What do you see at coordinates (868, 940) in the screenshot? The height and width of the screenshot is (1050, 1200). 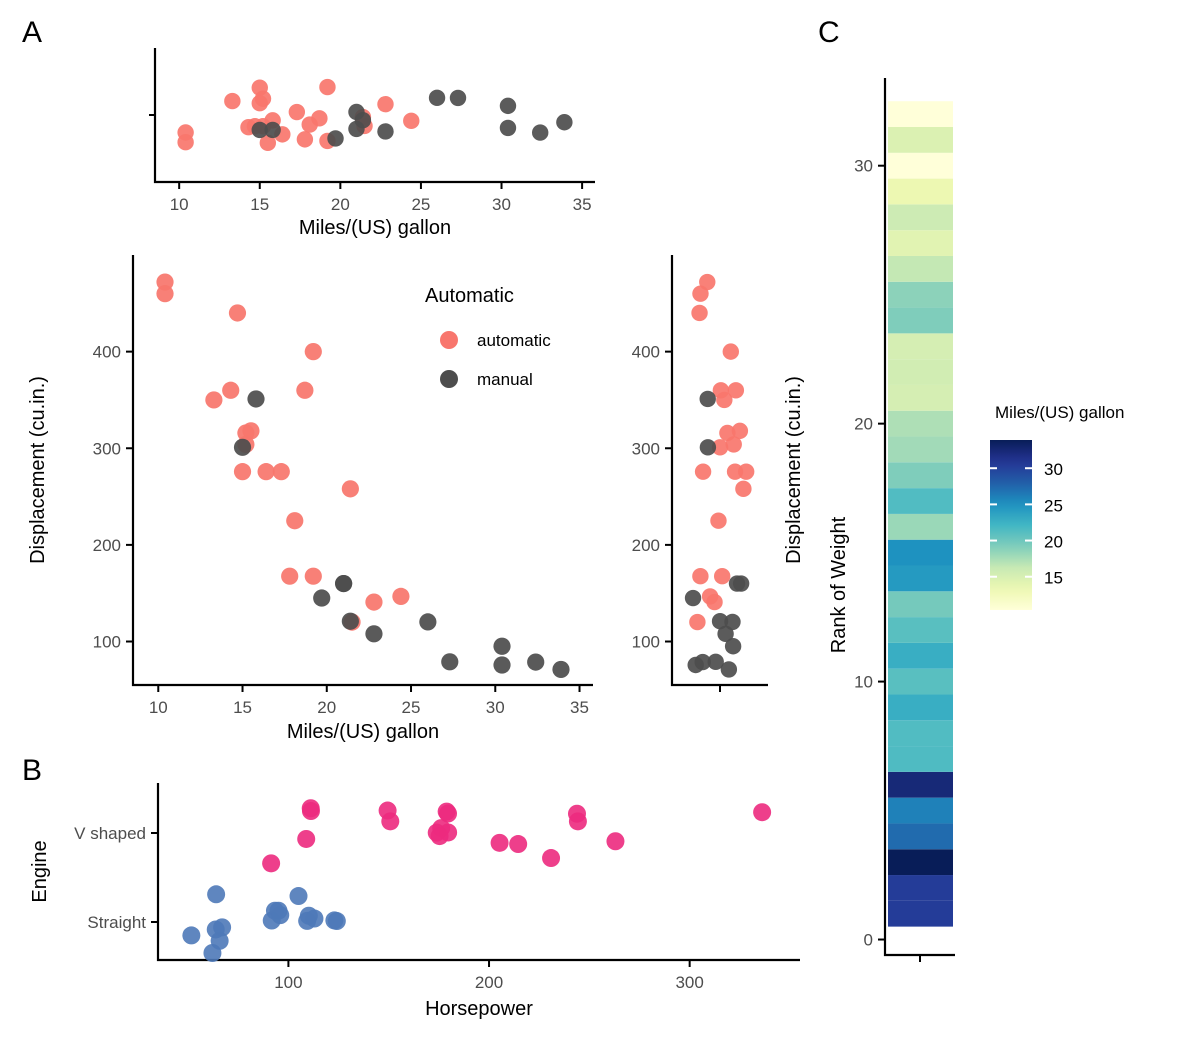 I see `panel-c-y-tick-label: 0` at bounding box center [868, 940].